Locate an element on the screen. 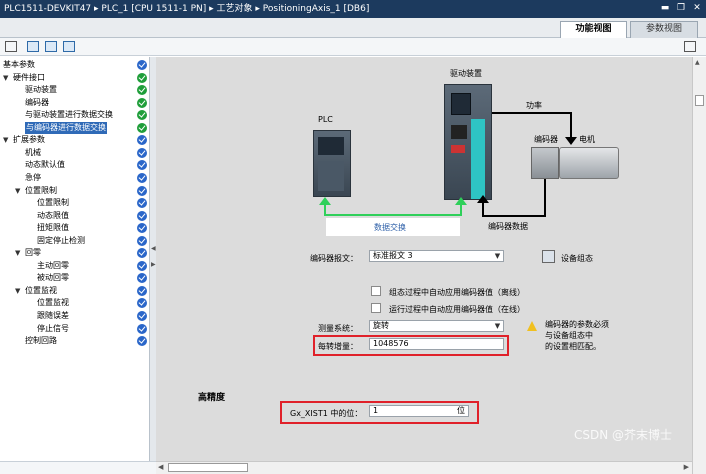 The image size is (706, 474). tree-item-label: 回零 is located at coordinates (33, 253).